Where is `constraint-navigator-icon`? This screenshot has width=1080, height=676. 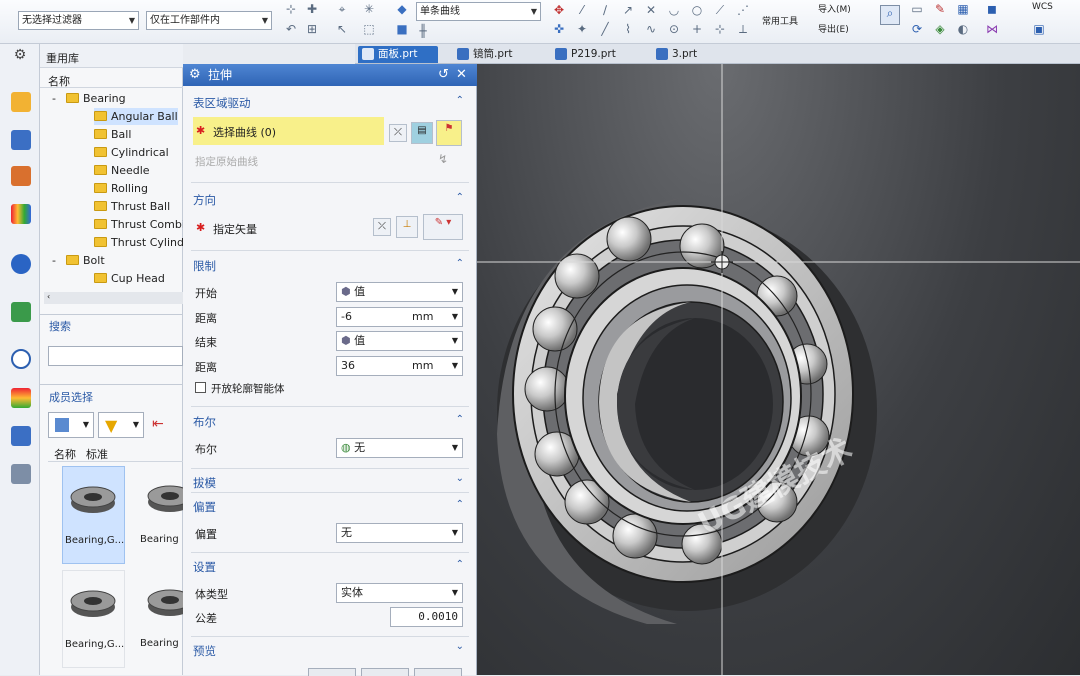
constraint-navigator-icon is located at coordinates (21, 140).